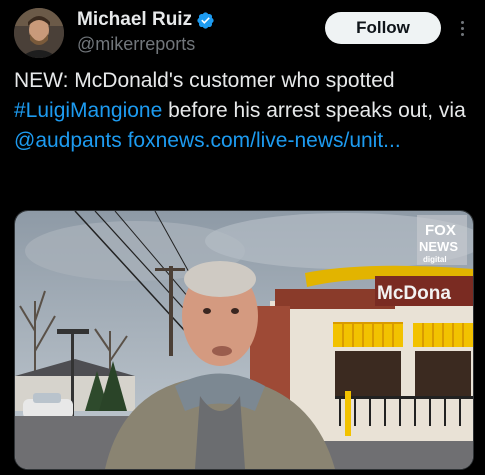  What do you see at coordinates (136, 44) in the screenshot?
I see `user-handle: @mikerreports` at bounding box center [136, 44].